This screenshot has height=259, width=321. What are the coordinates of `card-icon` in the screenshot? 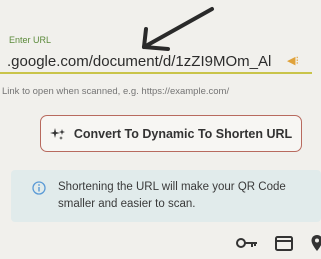 It's located at (284, 243).